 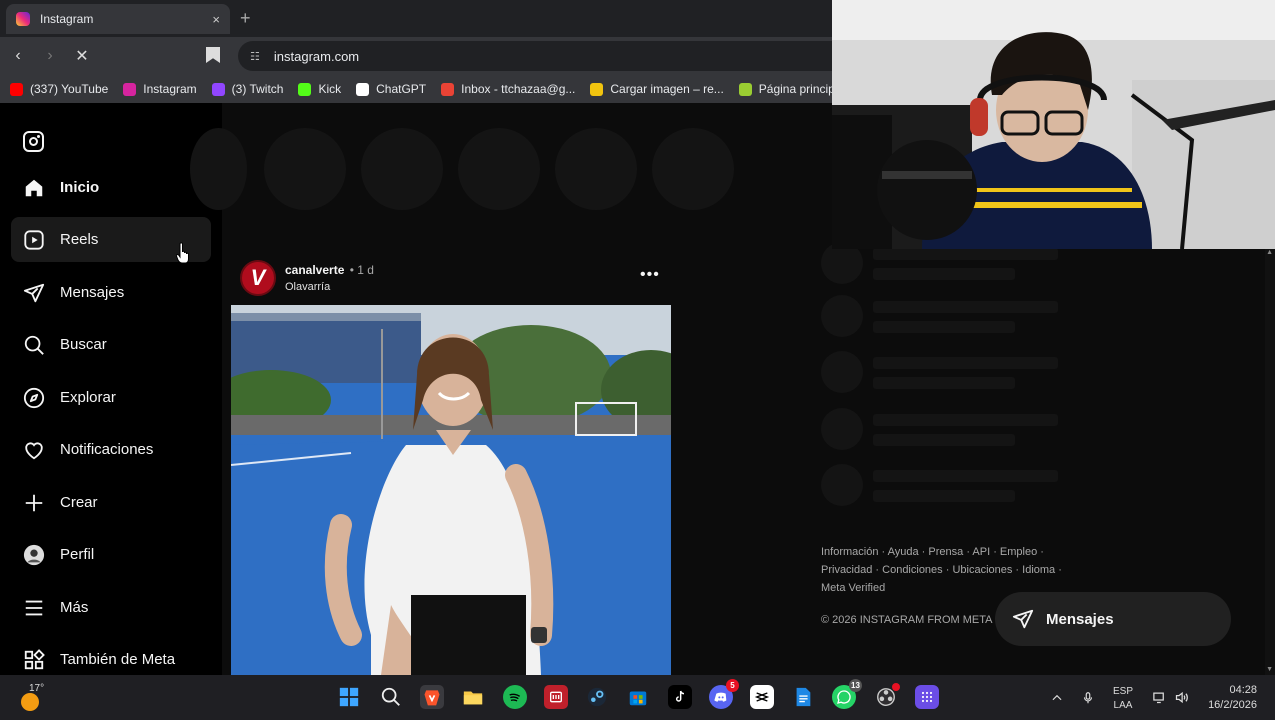 I want to click on weather-widget: 17°, so click(x=34, y=698).